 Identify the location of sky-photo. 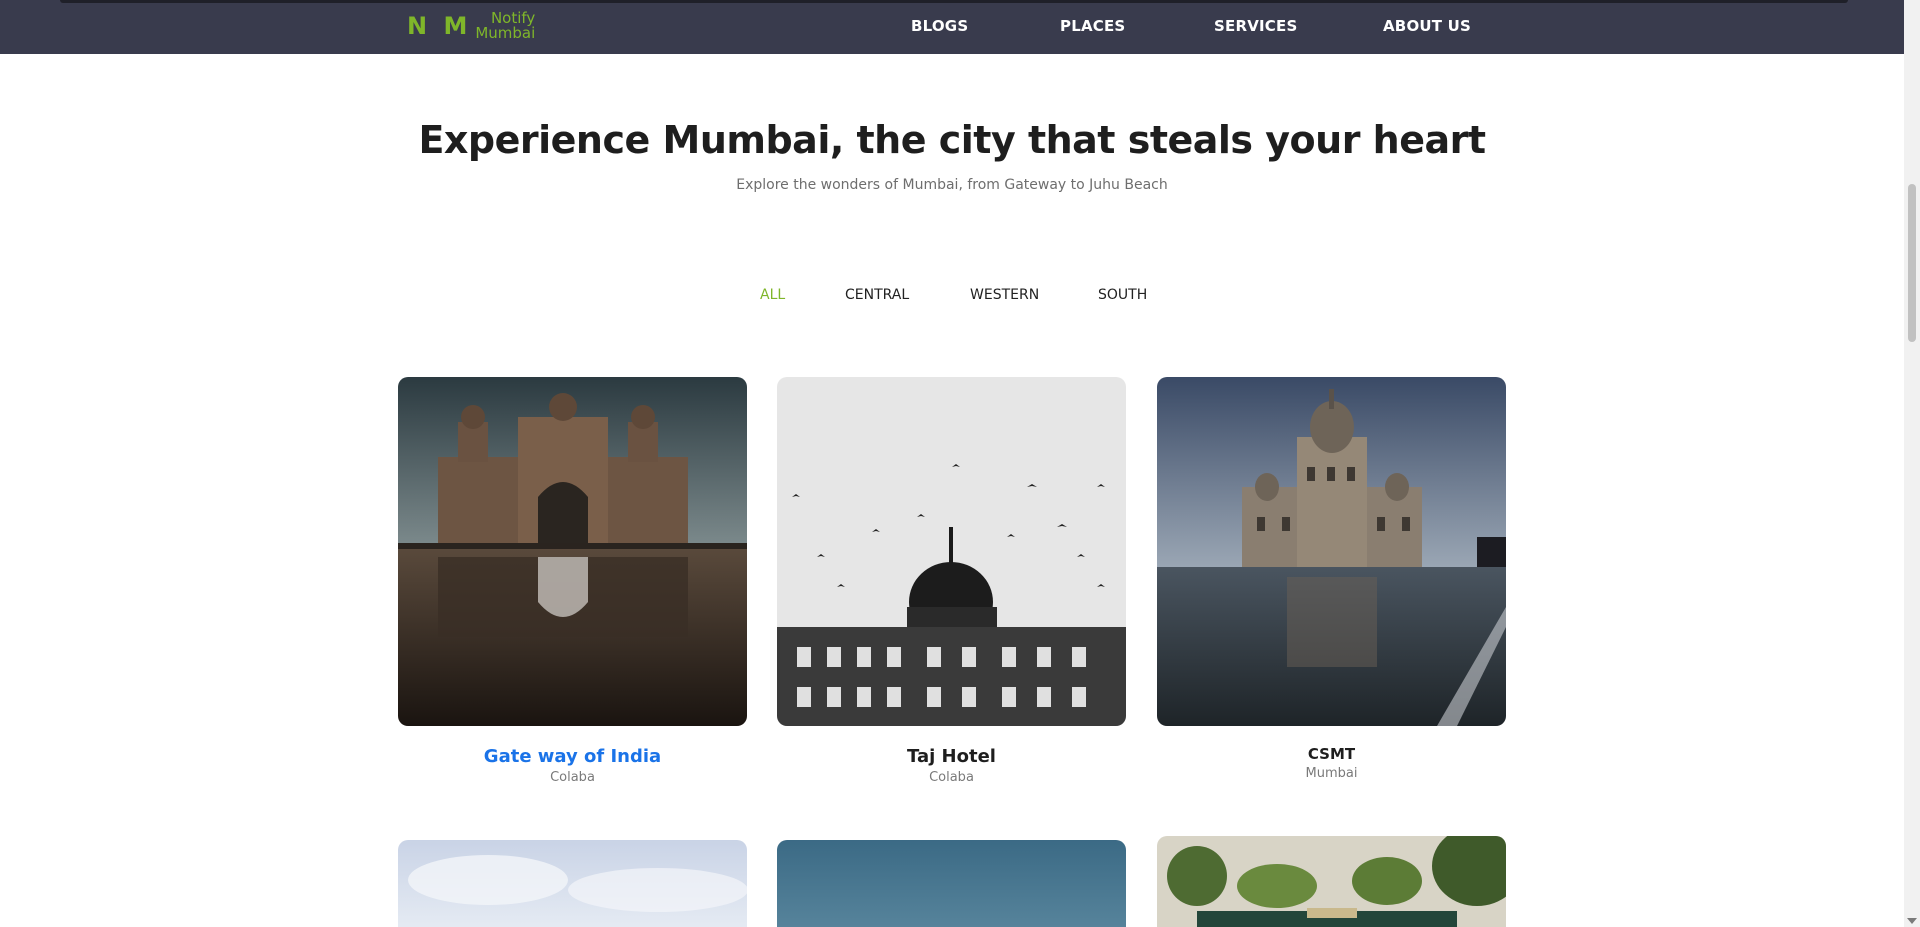
(572, 883).